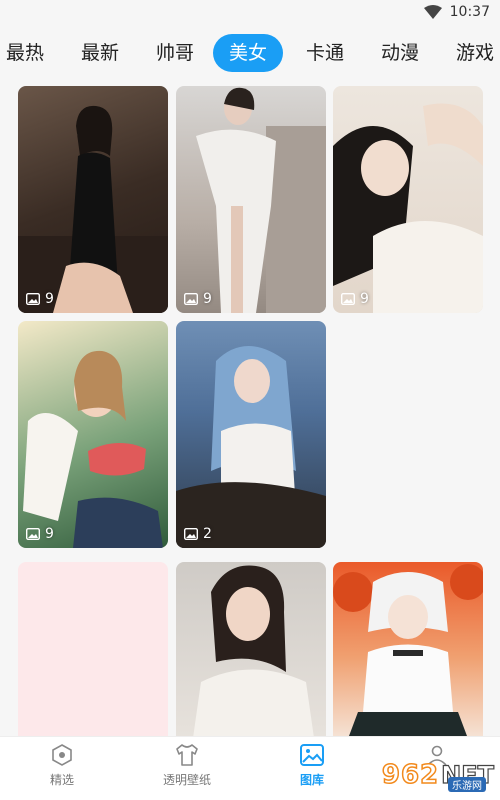 The height and width of the screenshot is (800, 500). I want to click on nav-featured-label: 精选, so click(61, 780).